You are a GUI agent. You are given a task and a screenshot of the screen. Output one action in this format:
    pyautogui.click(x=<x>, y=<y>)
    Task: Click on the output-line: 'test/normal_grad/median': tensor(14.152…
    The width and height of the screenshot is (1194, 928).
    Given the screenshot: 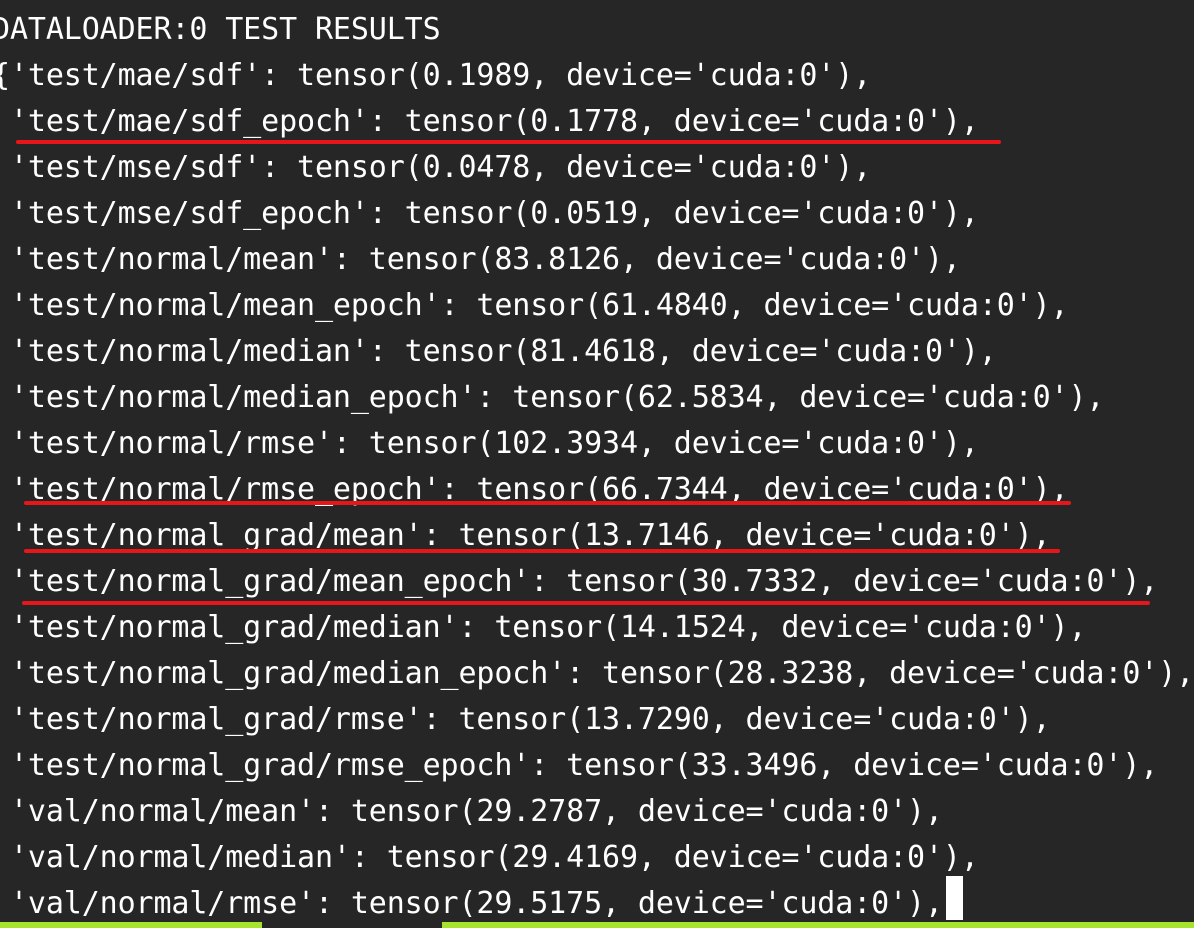 What is the action you would take?
    pyautogui.click(x=543, y=627)
    